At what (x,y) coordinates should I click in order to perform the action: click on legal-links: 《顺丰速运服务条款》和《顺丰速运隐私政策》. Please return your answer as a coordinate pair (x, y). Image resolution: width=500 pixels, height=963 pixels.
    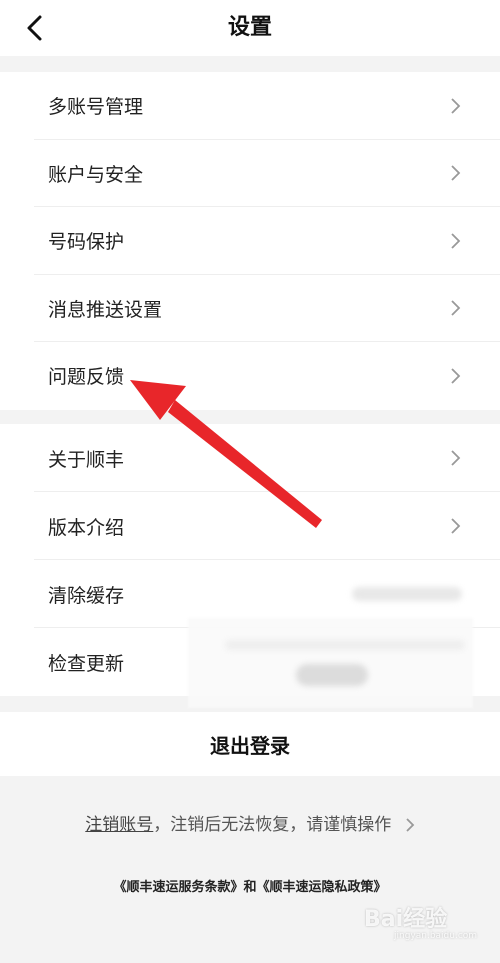
    Looking at the image, I should click on (250, 885).